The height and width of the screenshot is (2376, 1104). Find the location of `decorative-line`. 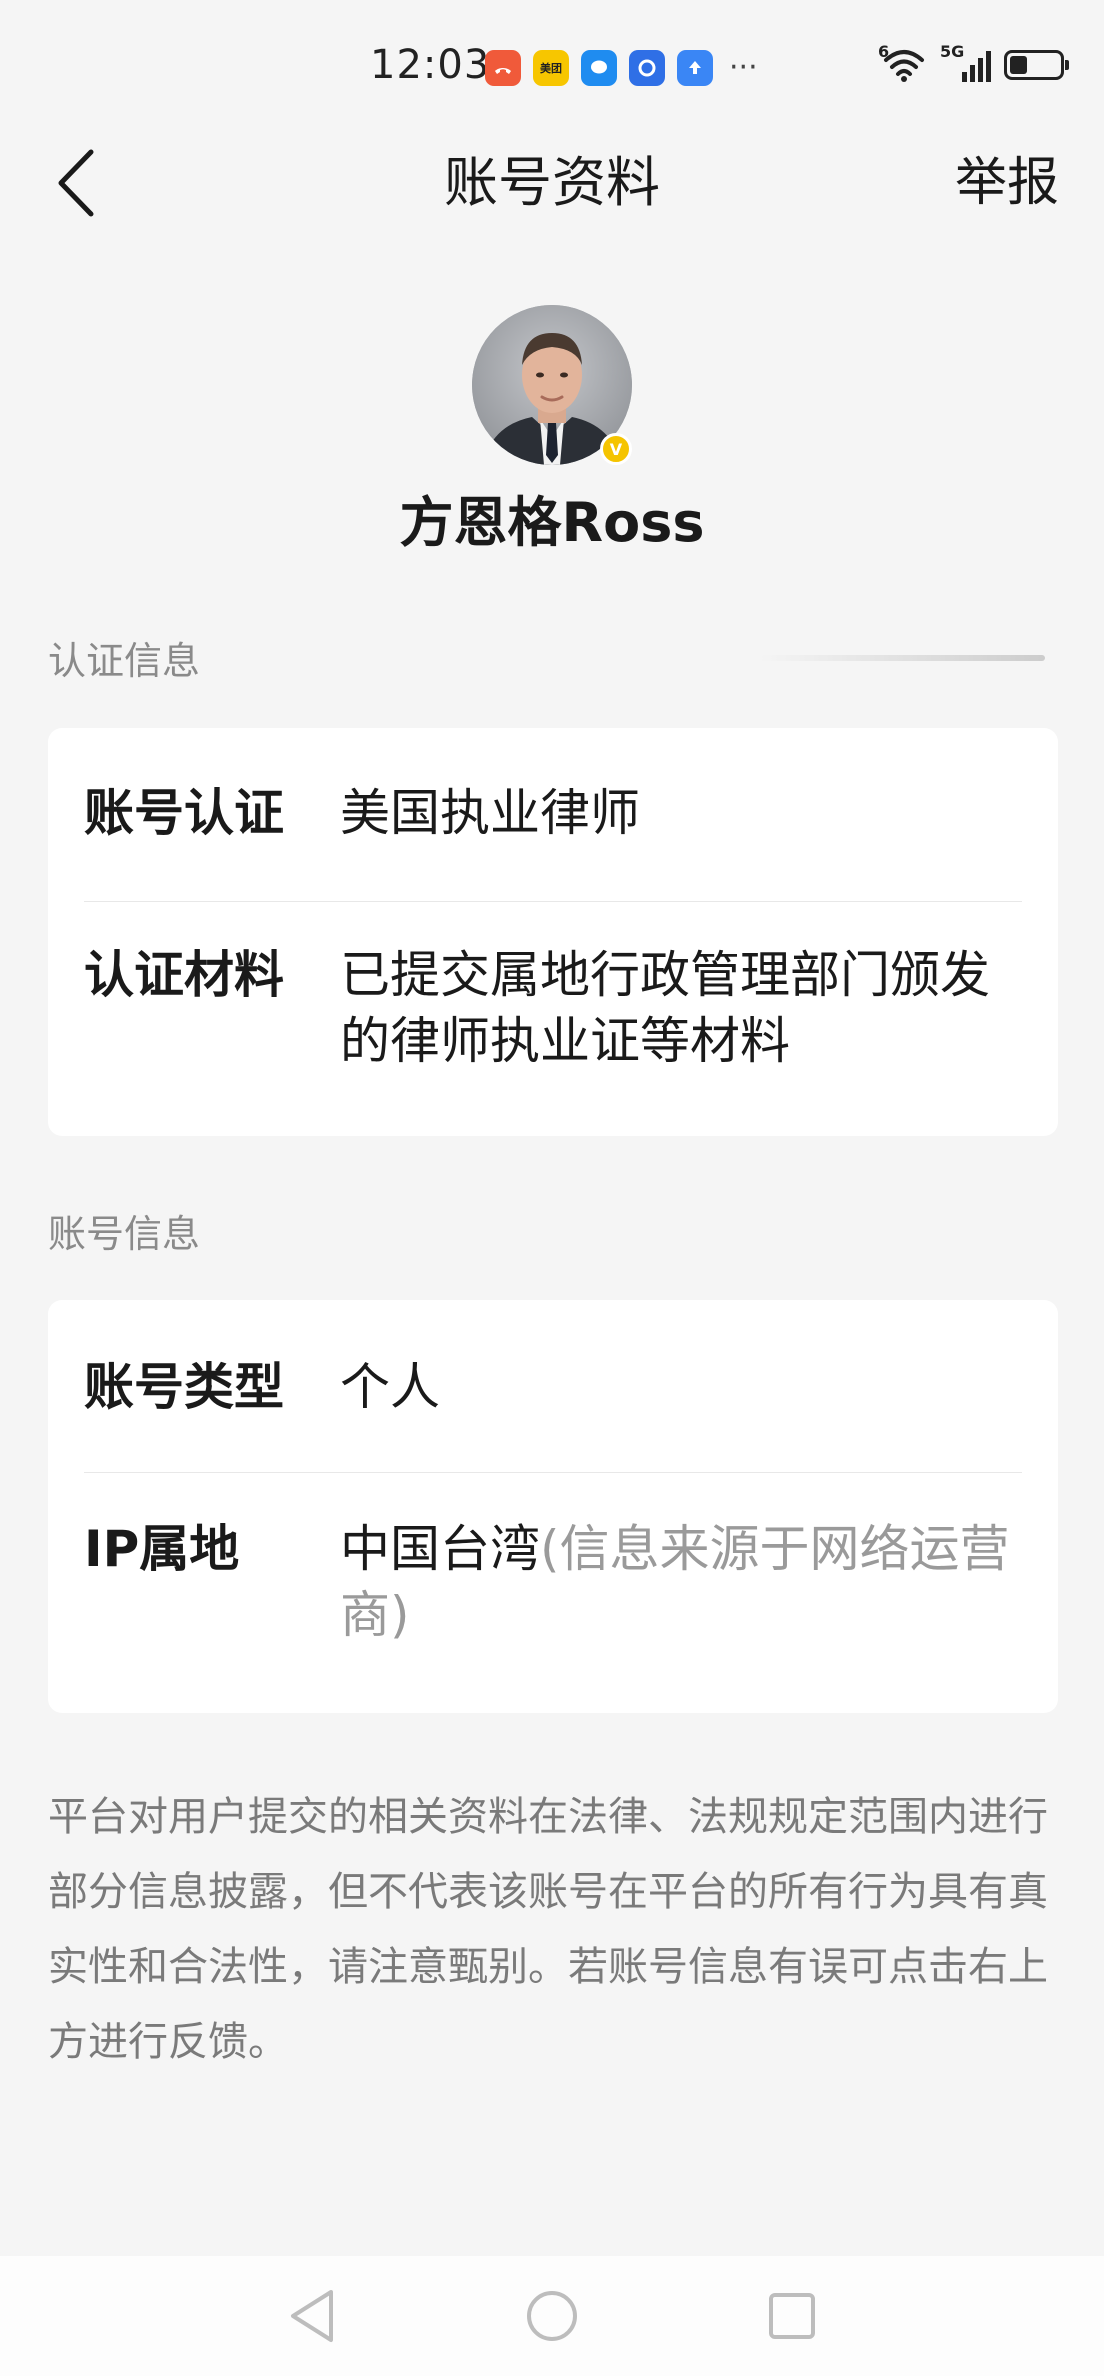

decorative-line is located at coordinates (902, 658).